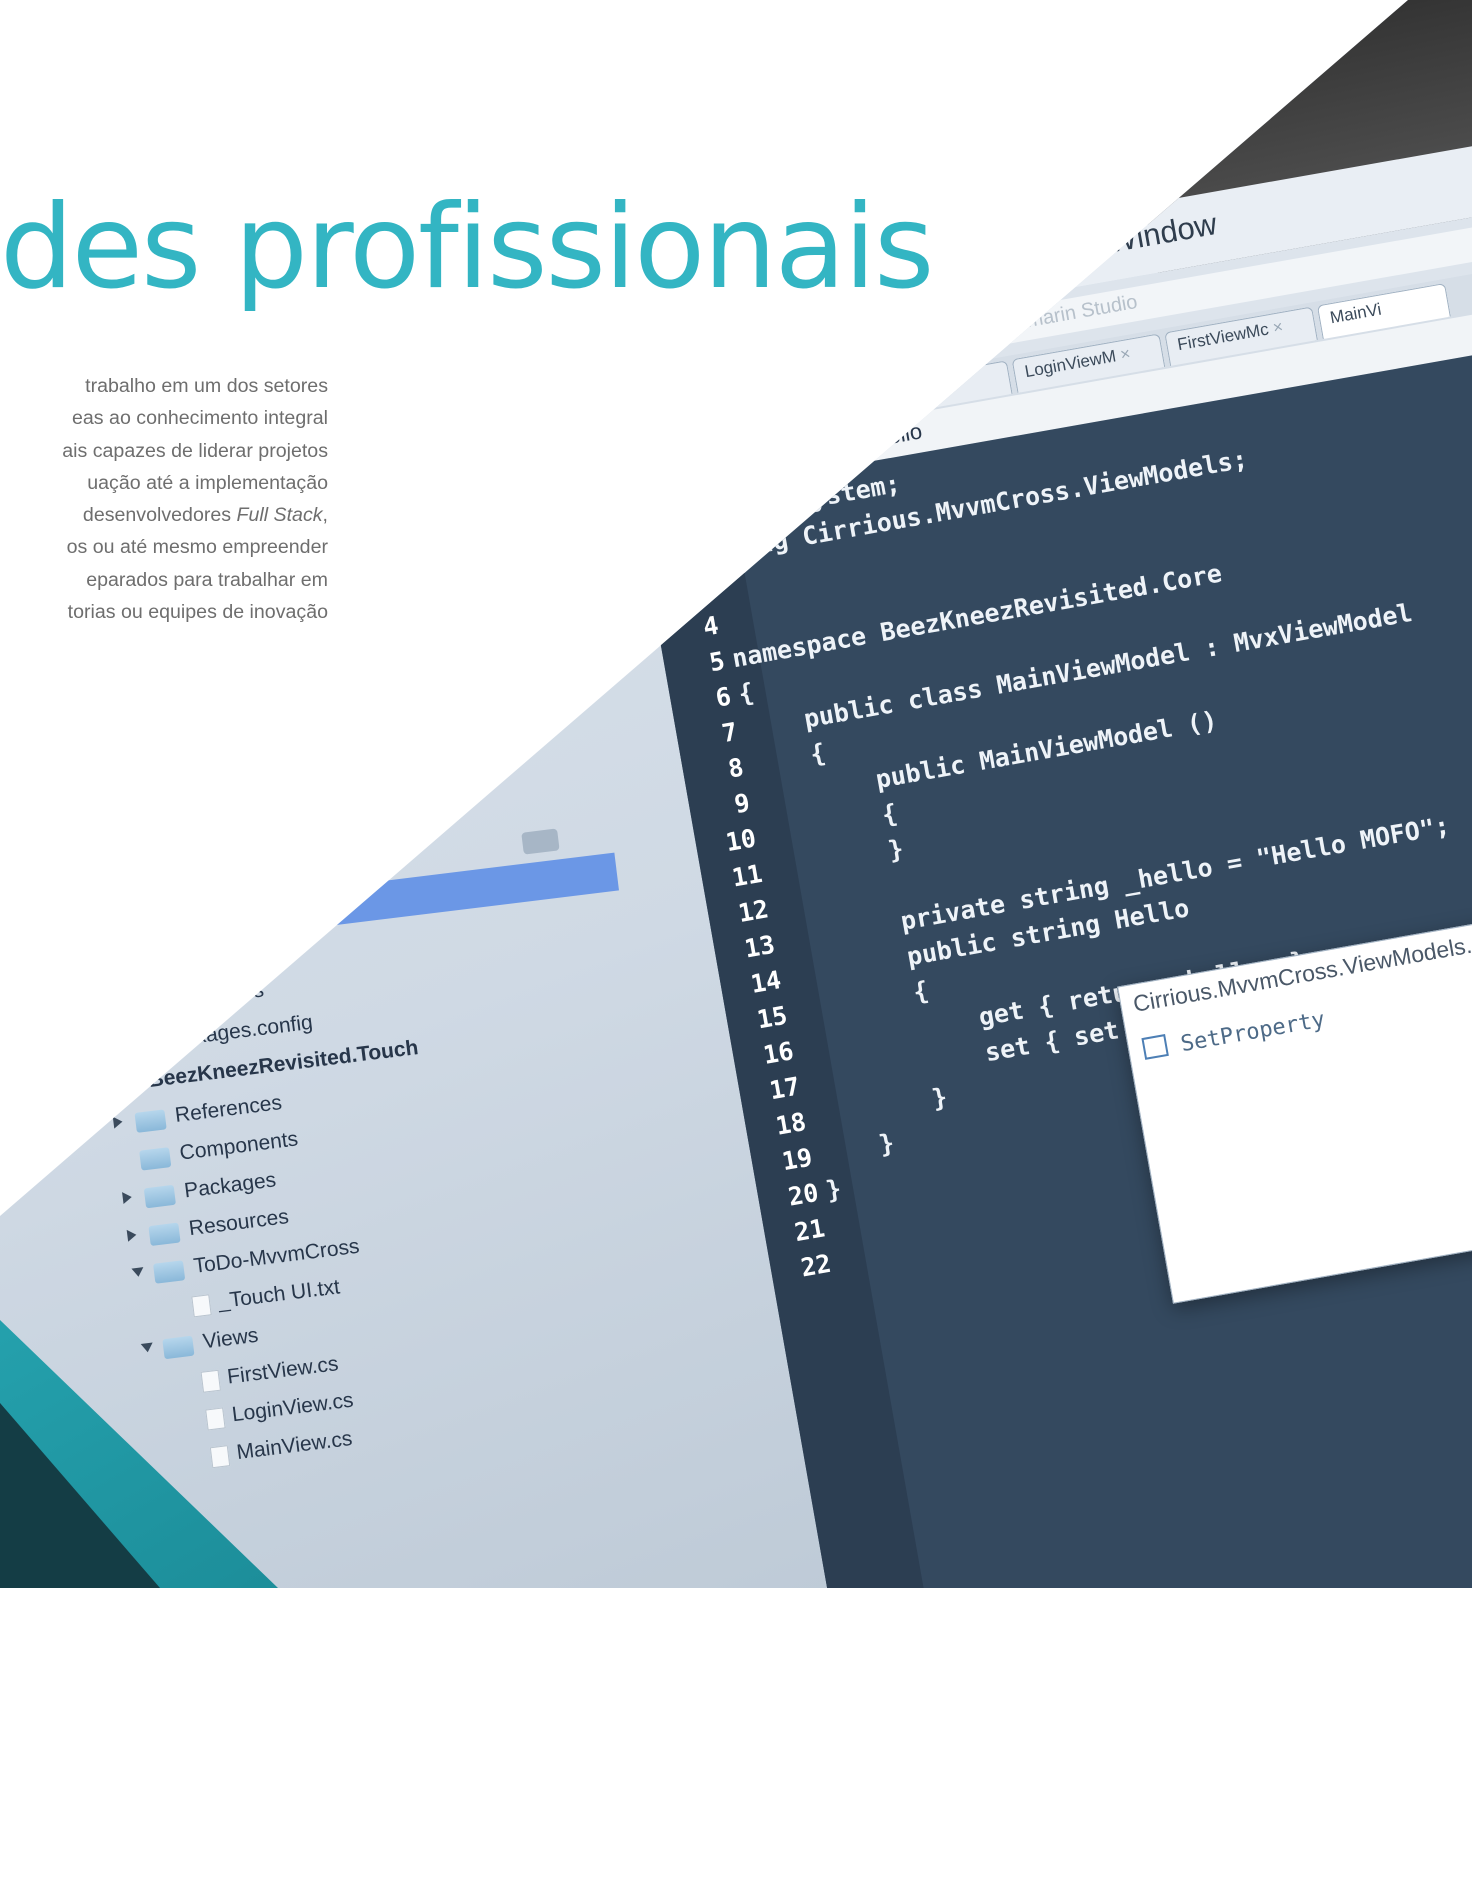 The height and width of the screenshot is (1882, 1472). What do you see at coordinates (888, 396) in the screenshot?
I see `tab-label: App.cs` at bounding box center [888, 396].